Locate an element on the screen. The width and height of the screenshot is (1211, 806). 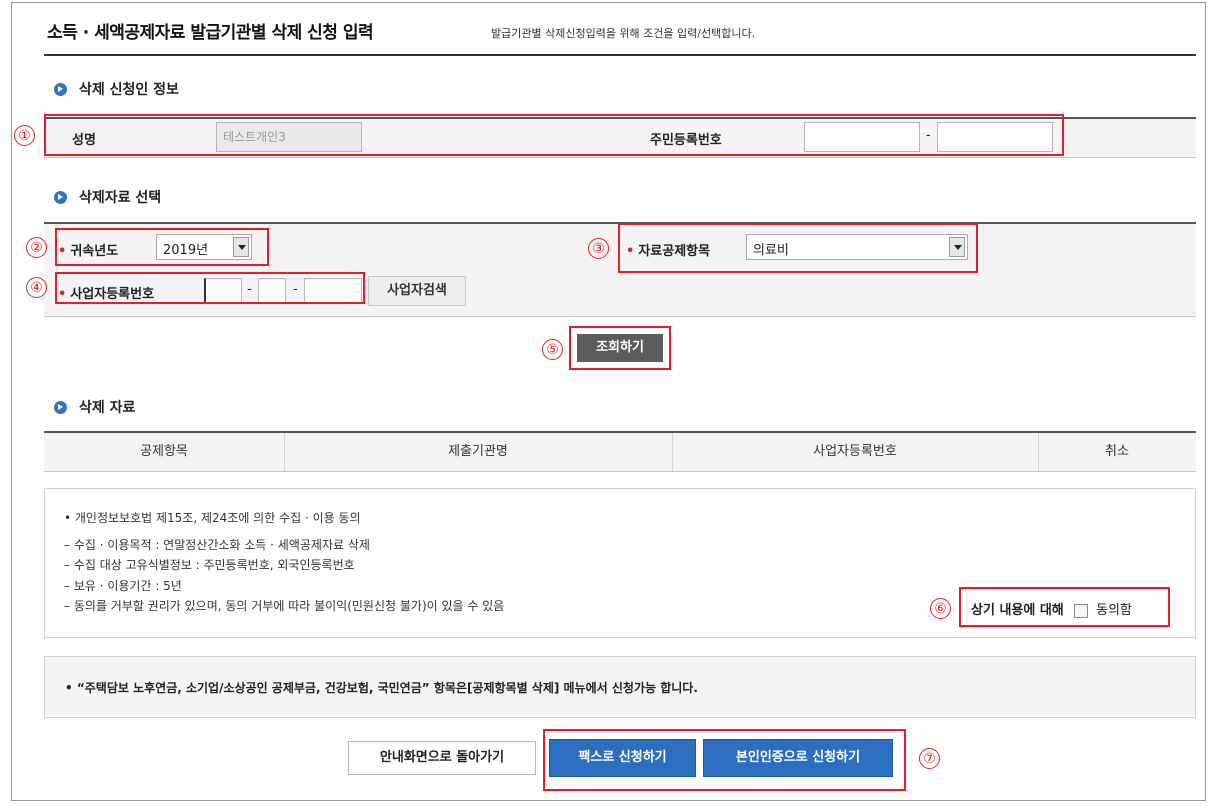
page-title: 소득 · 세액공제자료 발급기관별 삭제 신청 입력 is located at coordinates (210, 33).